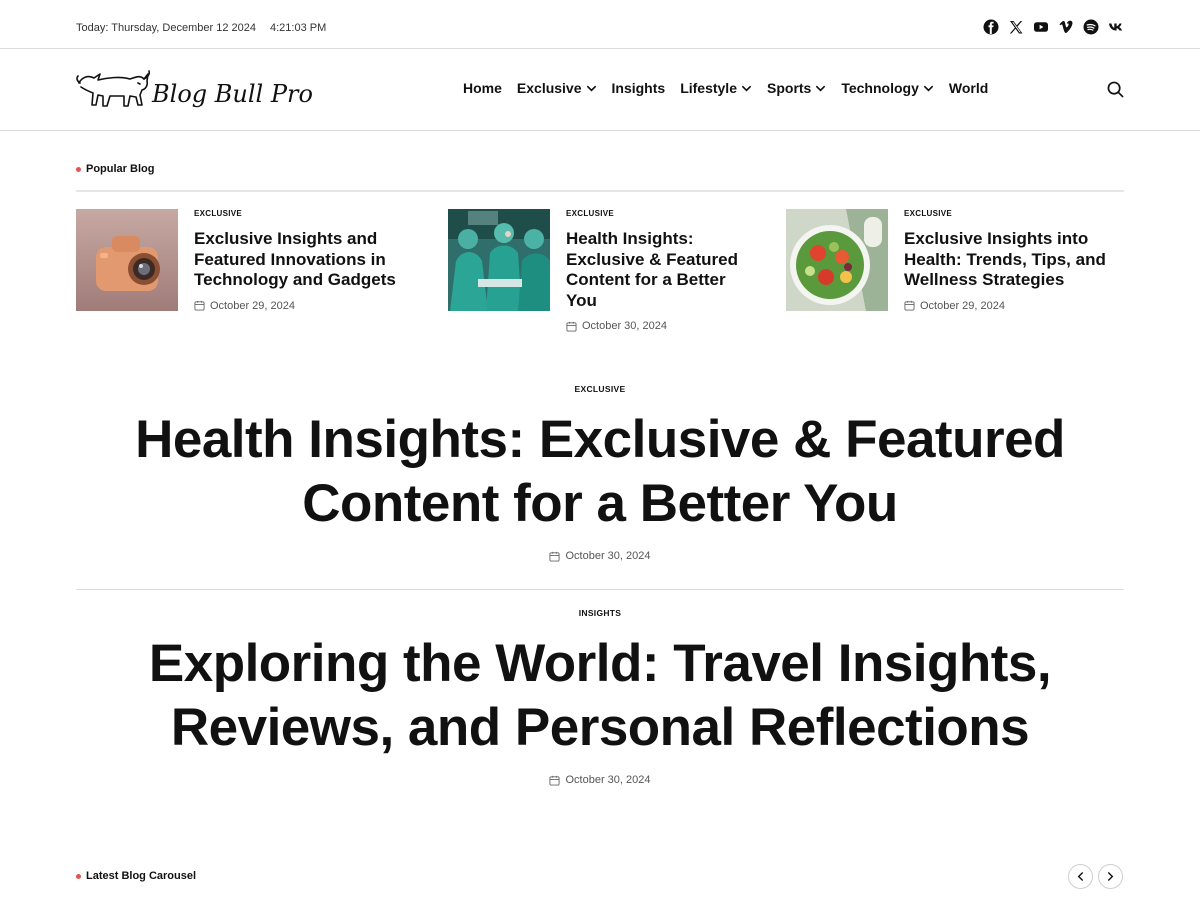 The width and height of the screenshot is (1200, 900). I want to click on nav-exclusive: Exclusive, so click(557, 88).